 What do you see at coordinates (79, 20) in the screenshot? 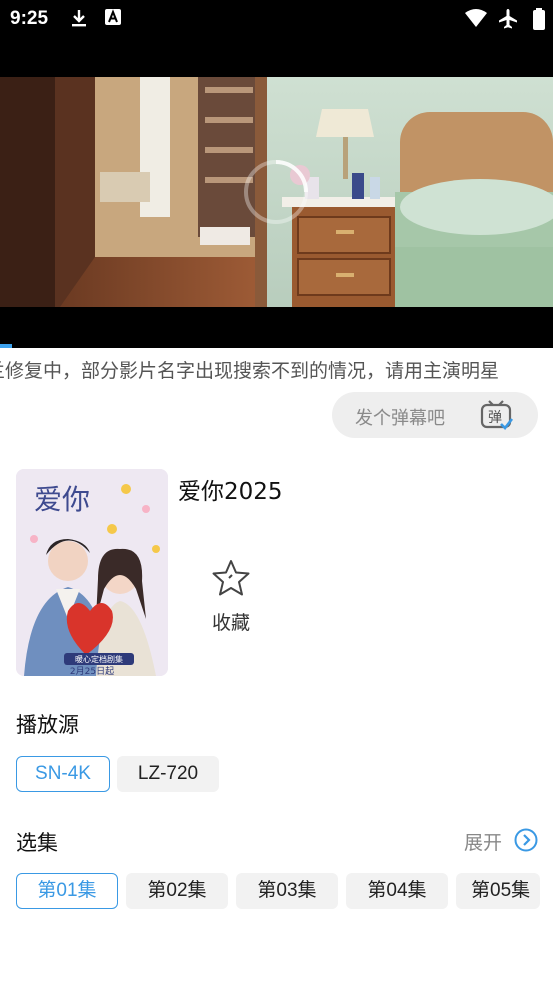
I see `download-icon` at bounding box center [79, 20].